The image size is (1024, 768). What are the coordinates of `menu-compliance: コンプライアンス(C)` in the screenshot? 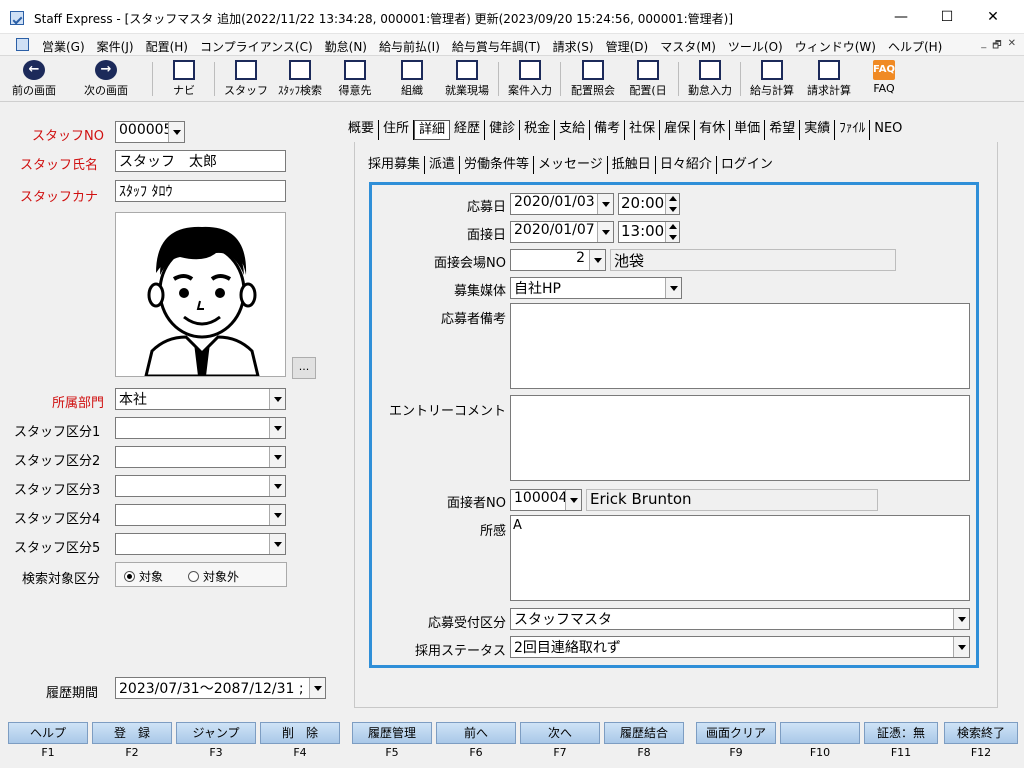 It's located at (256, 46).